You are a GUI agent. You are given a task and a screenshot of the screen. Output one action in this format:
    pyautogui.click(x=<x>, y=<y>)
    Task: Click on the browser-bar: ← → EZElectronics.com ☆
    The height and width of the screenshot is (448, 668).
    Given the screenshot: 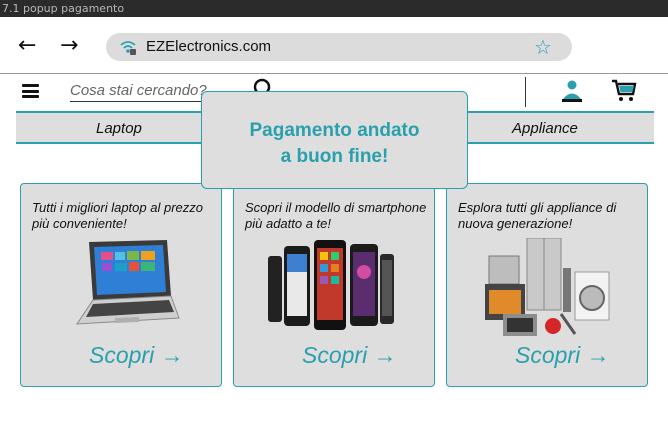 What is the action you would take?
    pyautogui.click(x=334, y=45)
    